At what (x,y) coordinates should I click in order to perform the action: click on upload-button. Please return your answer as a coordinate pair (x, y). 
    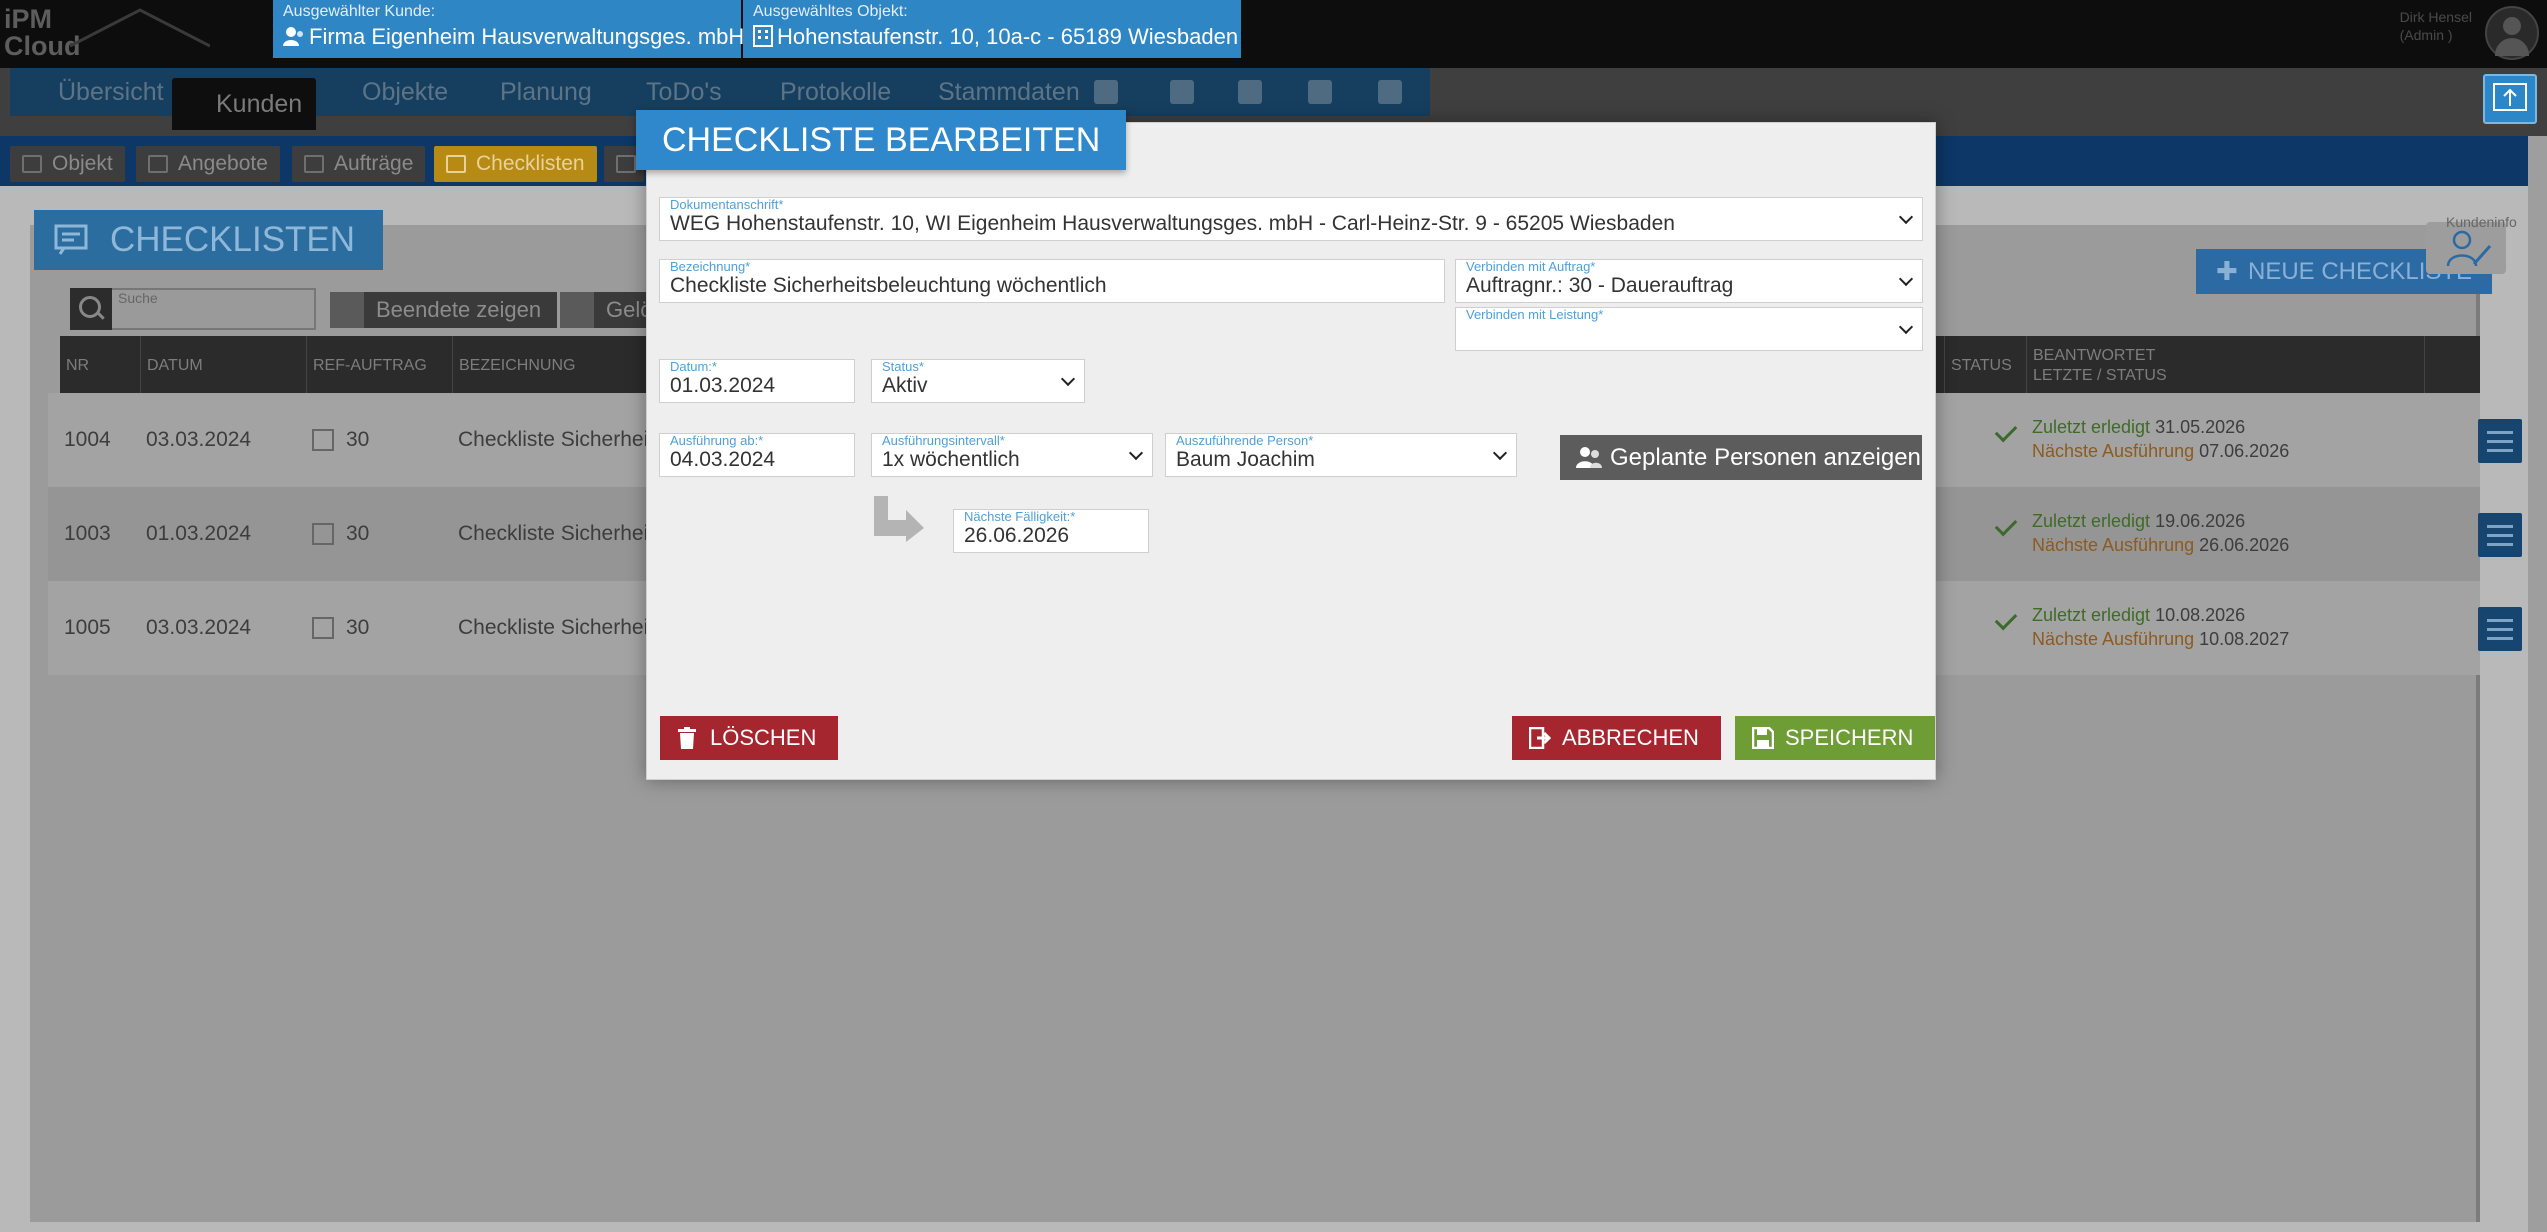
    Looking at the image, I should click on (2510, 99).